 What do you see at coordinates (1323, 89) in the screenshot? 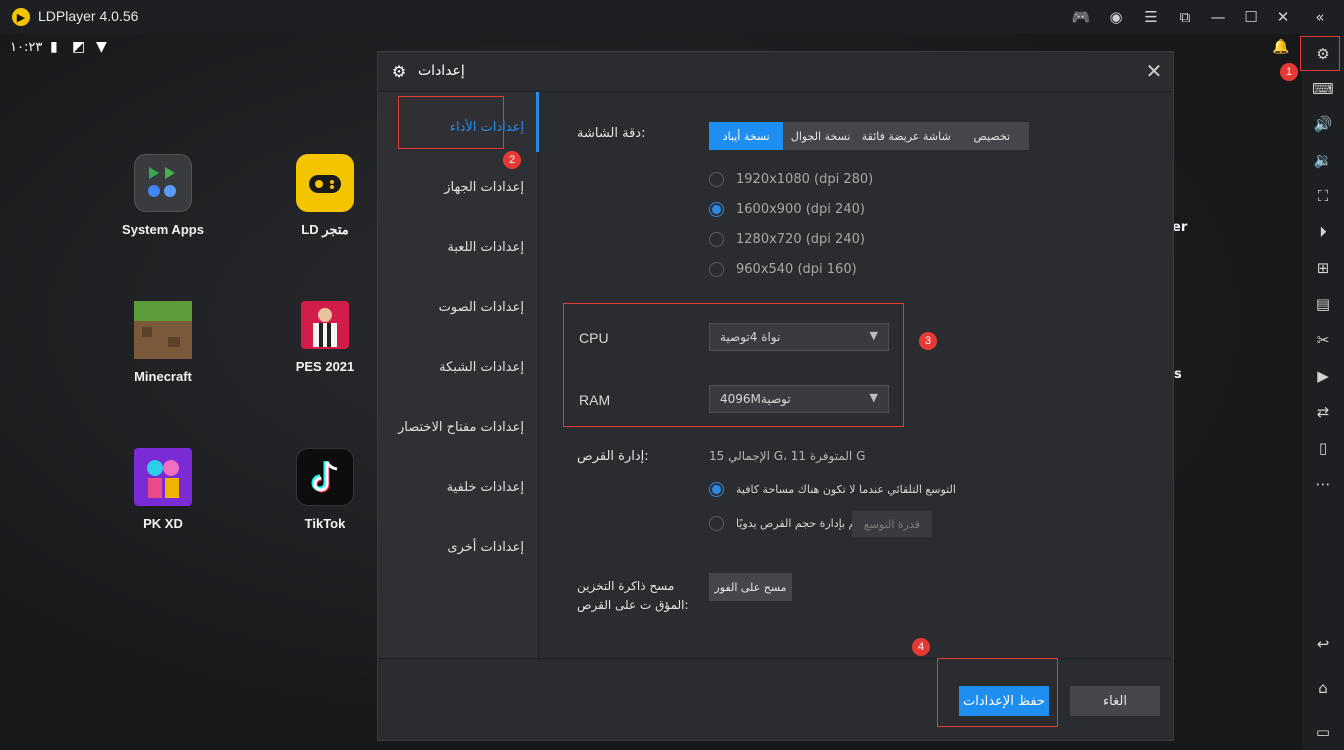
I see `keyboard-icon: ⌨` at bounding box center [1323, 89].